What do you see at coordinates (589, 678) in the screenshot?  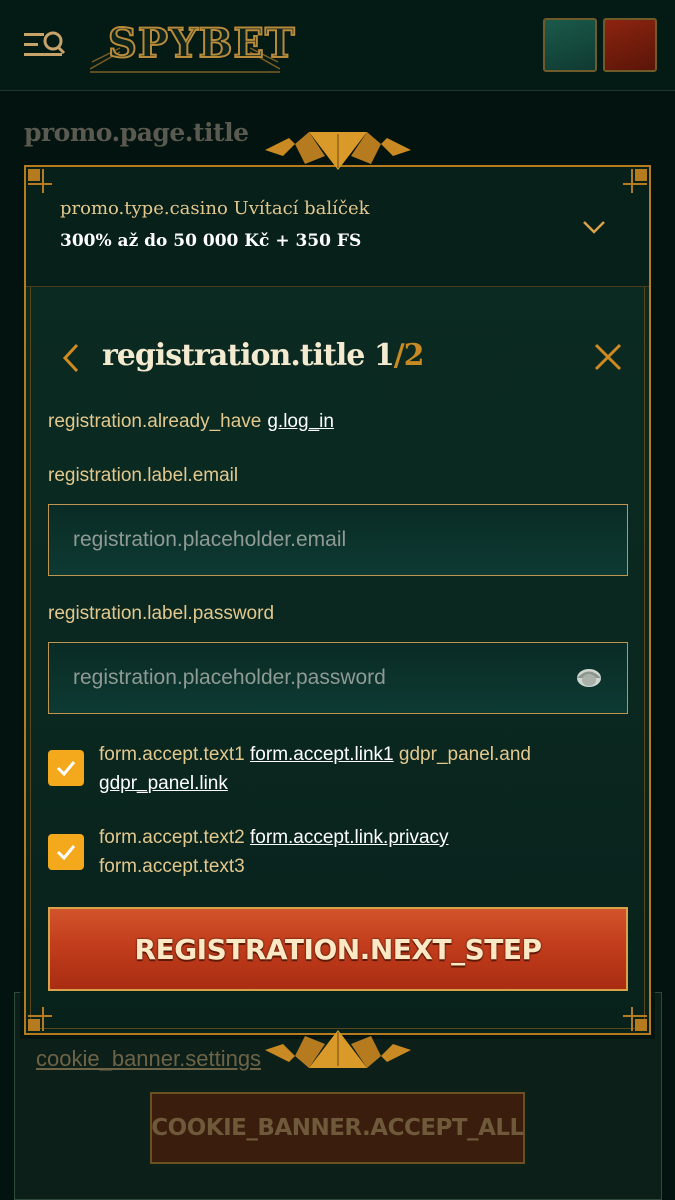 I see `eye-icon` at bounding box center [589, 678].